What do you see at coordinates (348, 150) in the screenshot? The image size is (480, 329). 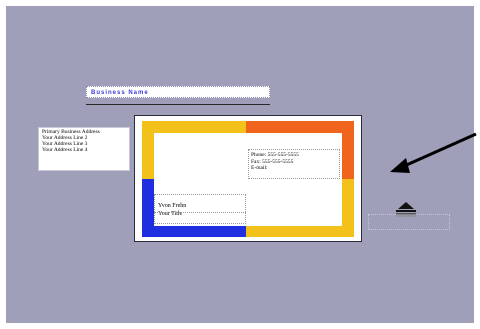 I see `frame-segment-right-top` at bounding box center [348, 150].